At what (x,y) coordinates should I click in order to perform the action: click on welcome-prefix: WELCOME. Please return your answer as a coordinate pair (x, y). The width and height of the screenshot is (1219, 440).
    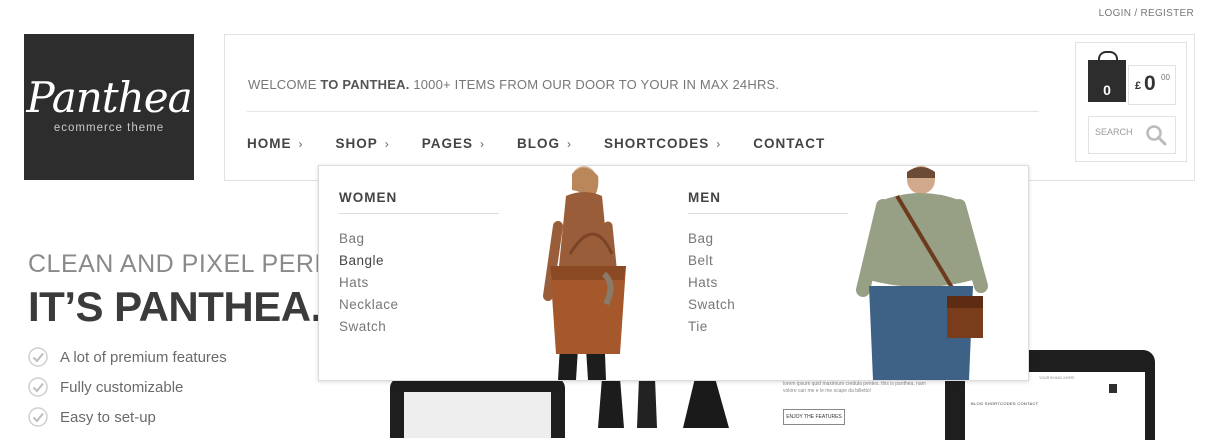
    Looking at the image, I should click on (284, 84).